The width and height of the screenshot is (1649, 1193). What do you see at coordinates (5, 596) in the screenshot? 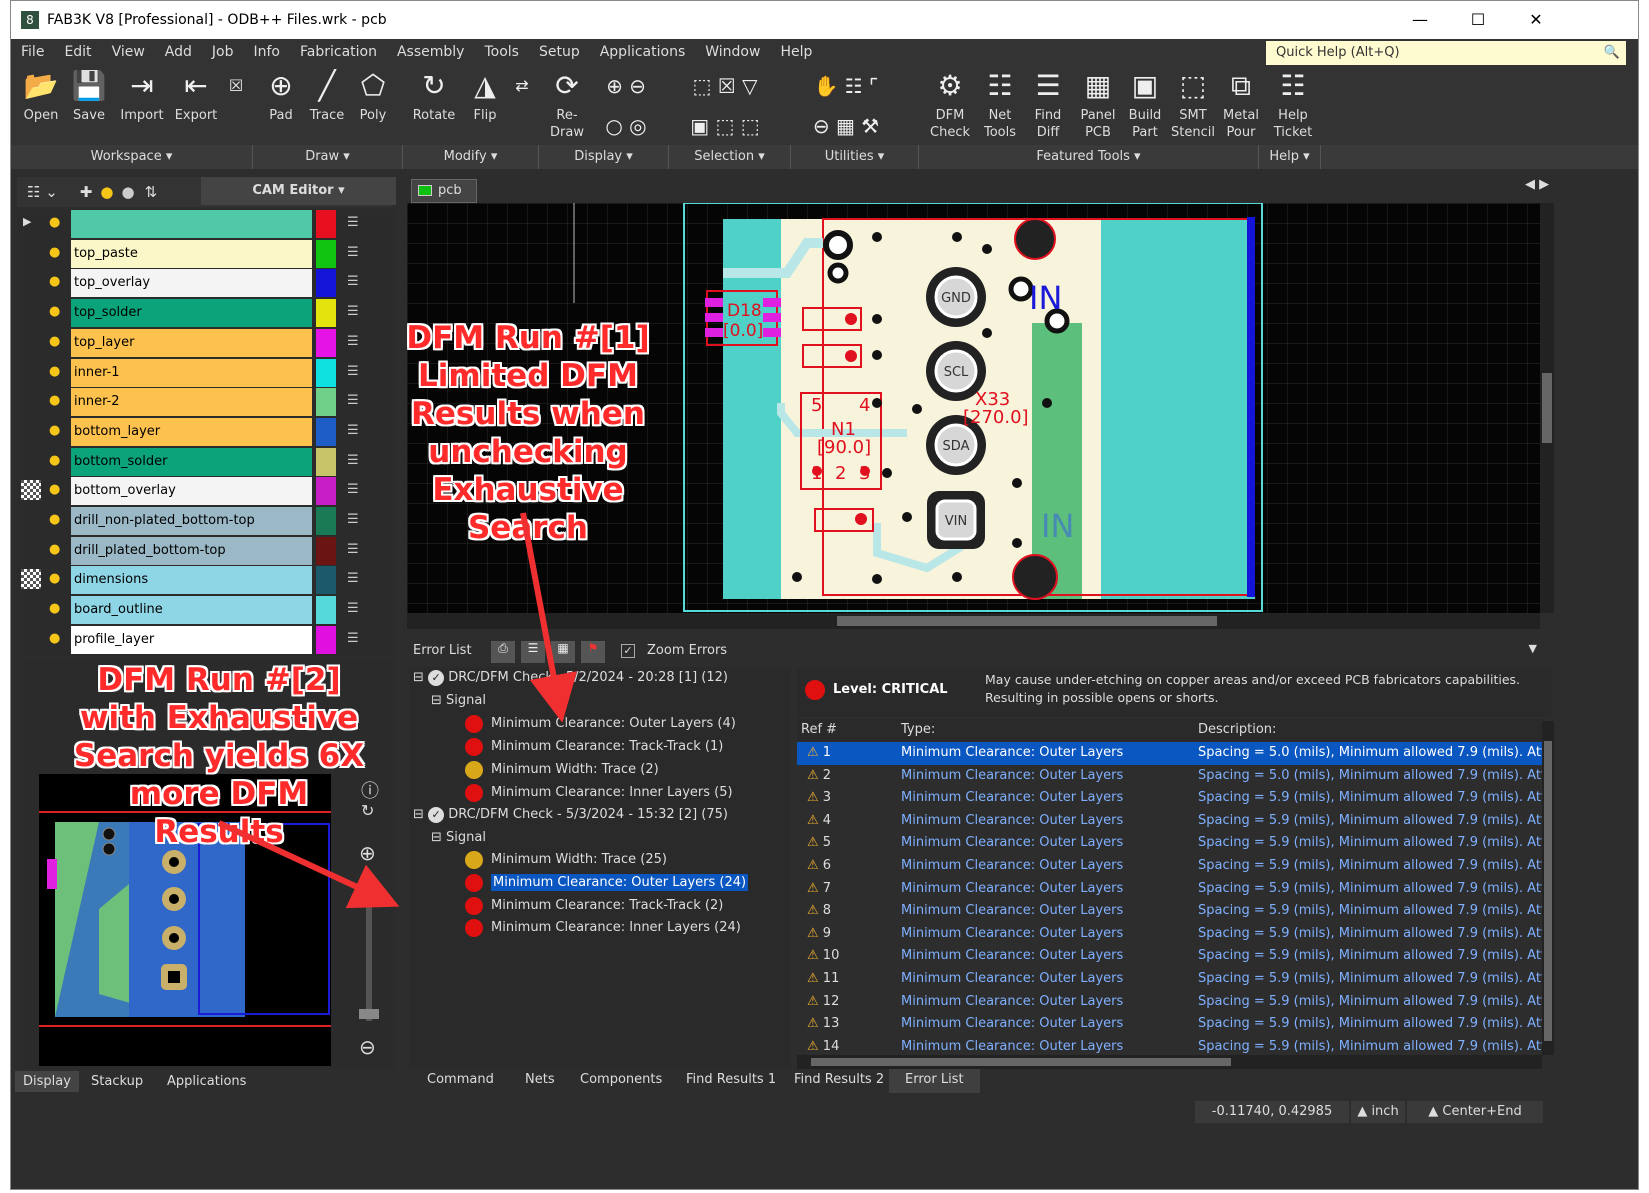
I see `background-desktop` at bounding box center [5, 596].